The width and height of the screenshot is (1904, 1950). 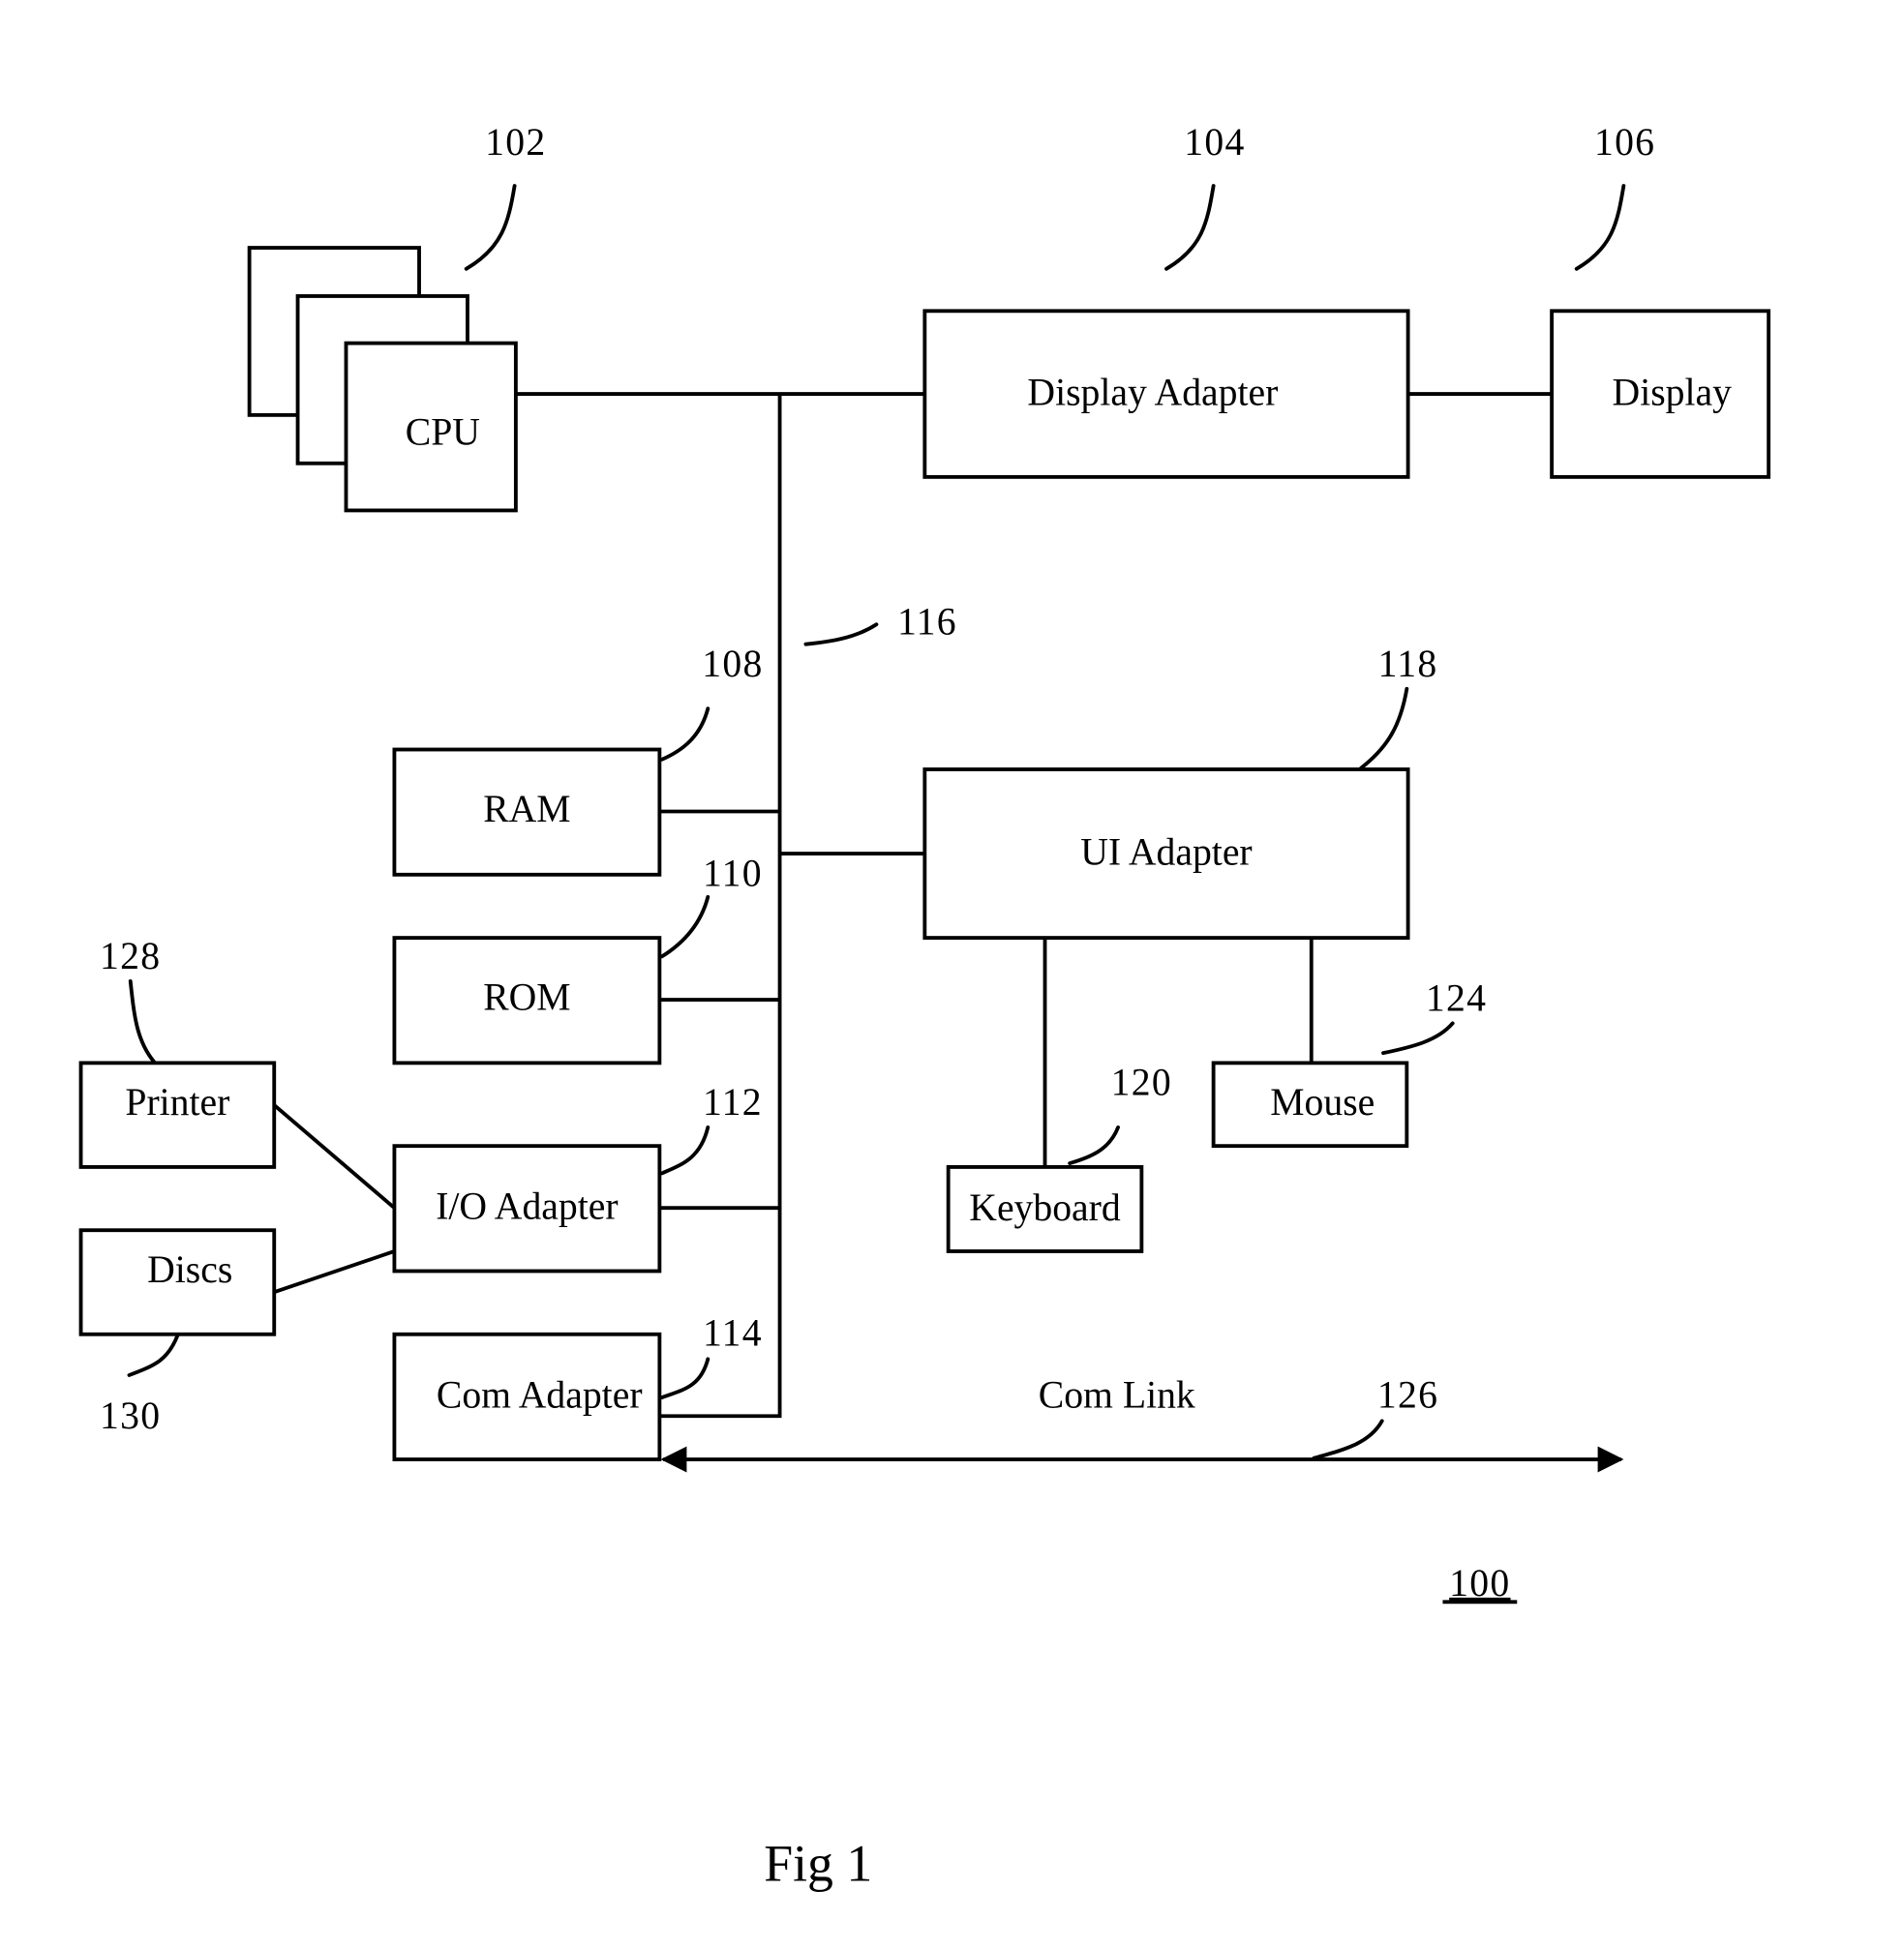 I want to click on printer-block: Printer, so click(x=178, y=1115).